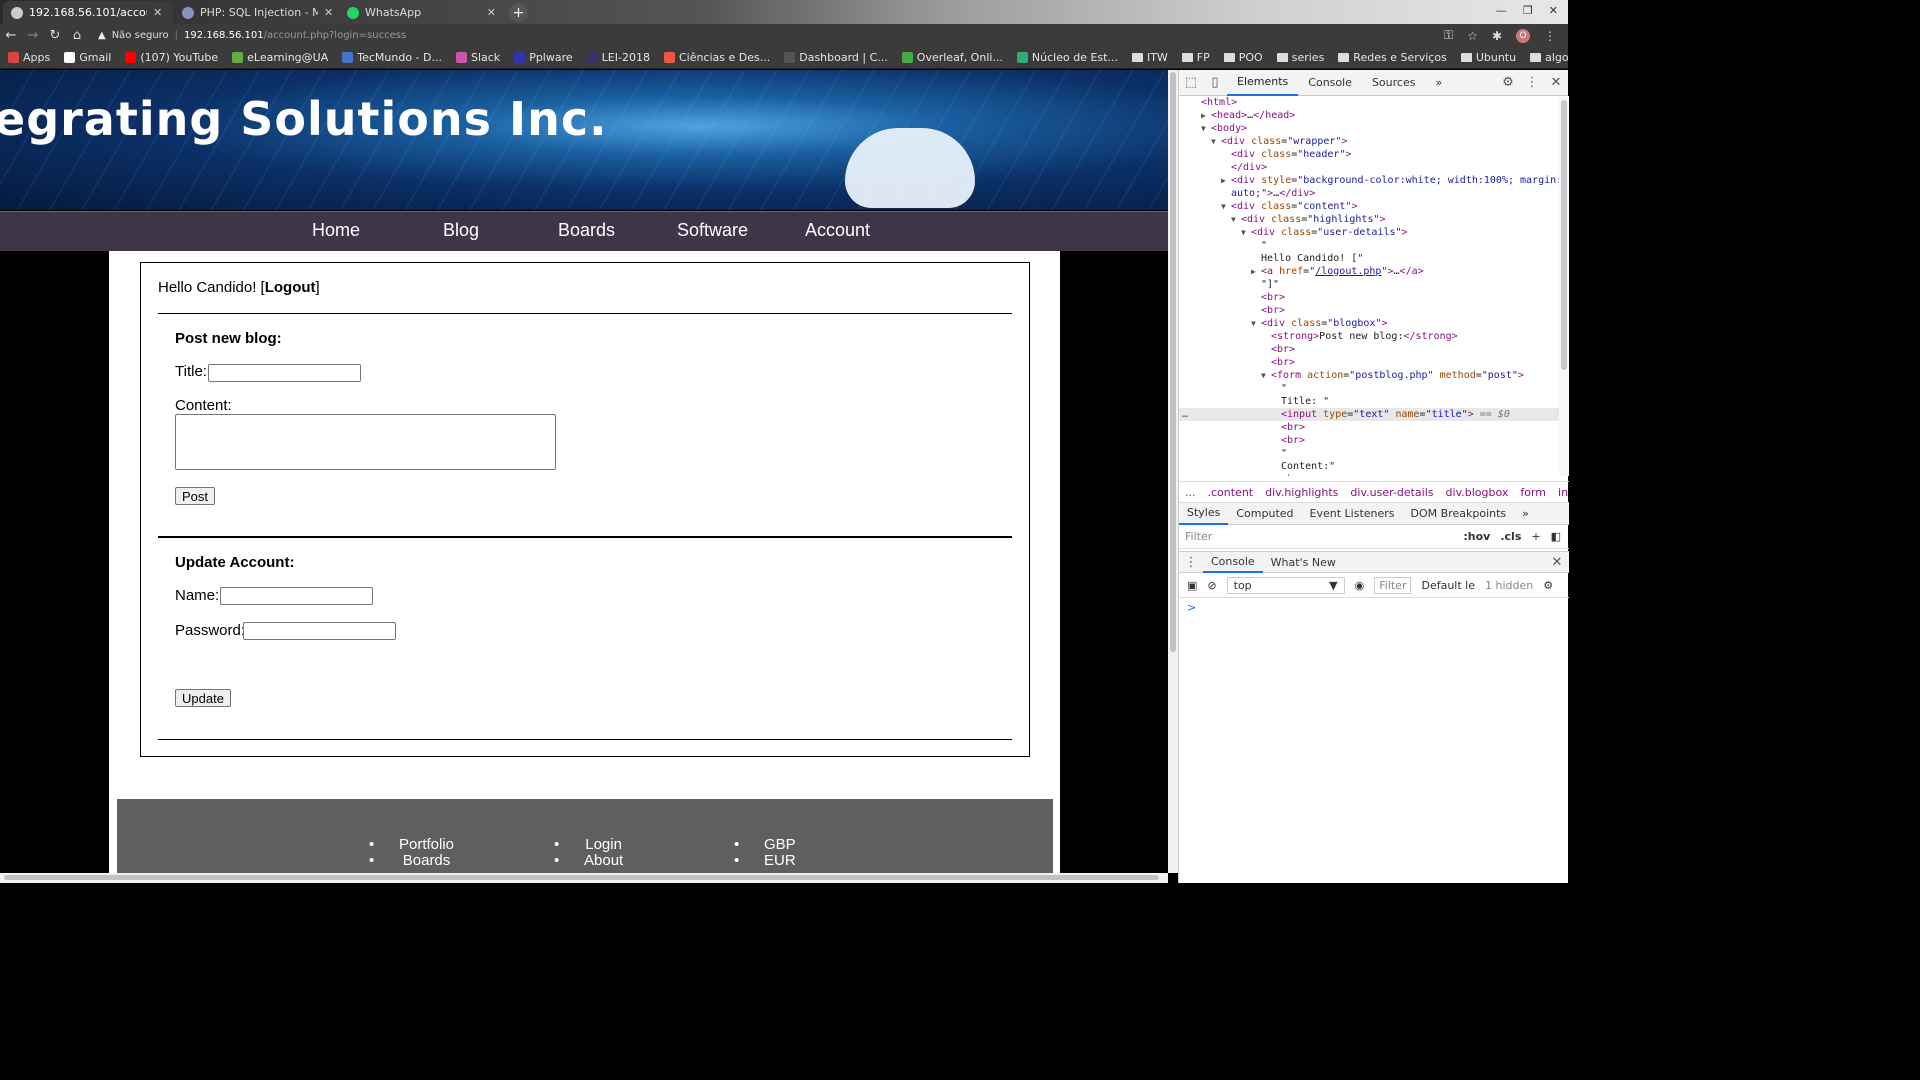  What do you see at coordinates (1549, 57) in the screenshot?
I see `bookmark-item: algoritmos` at bounding box center [1549, 57].